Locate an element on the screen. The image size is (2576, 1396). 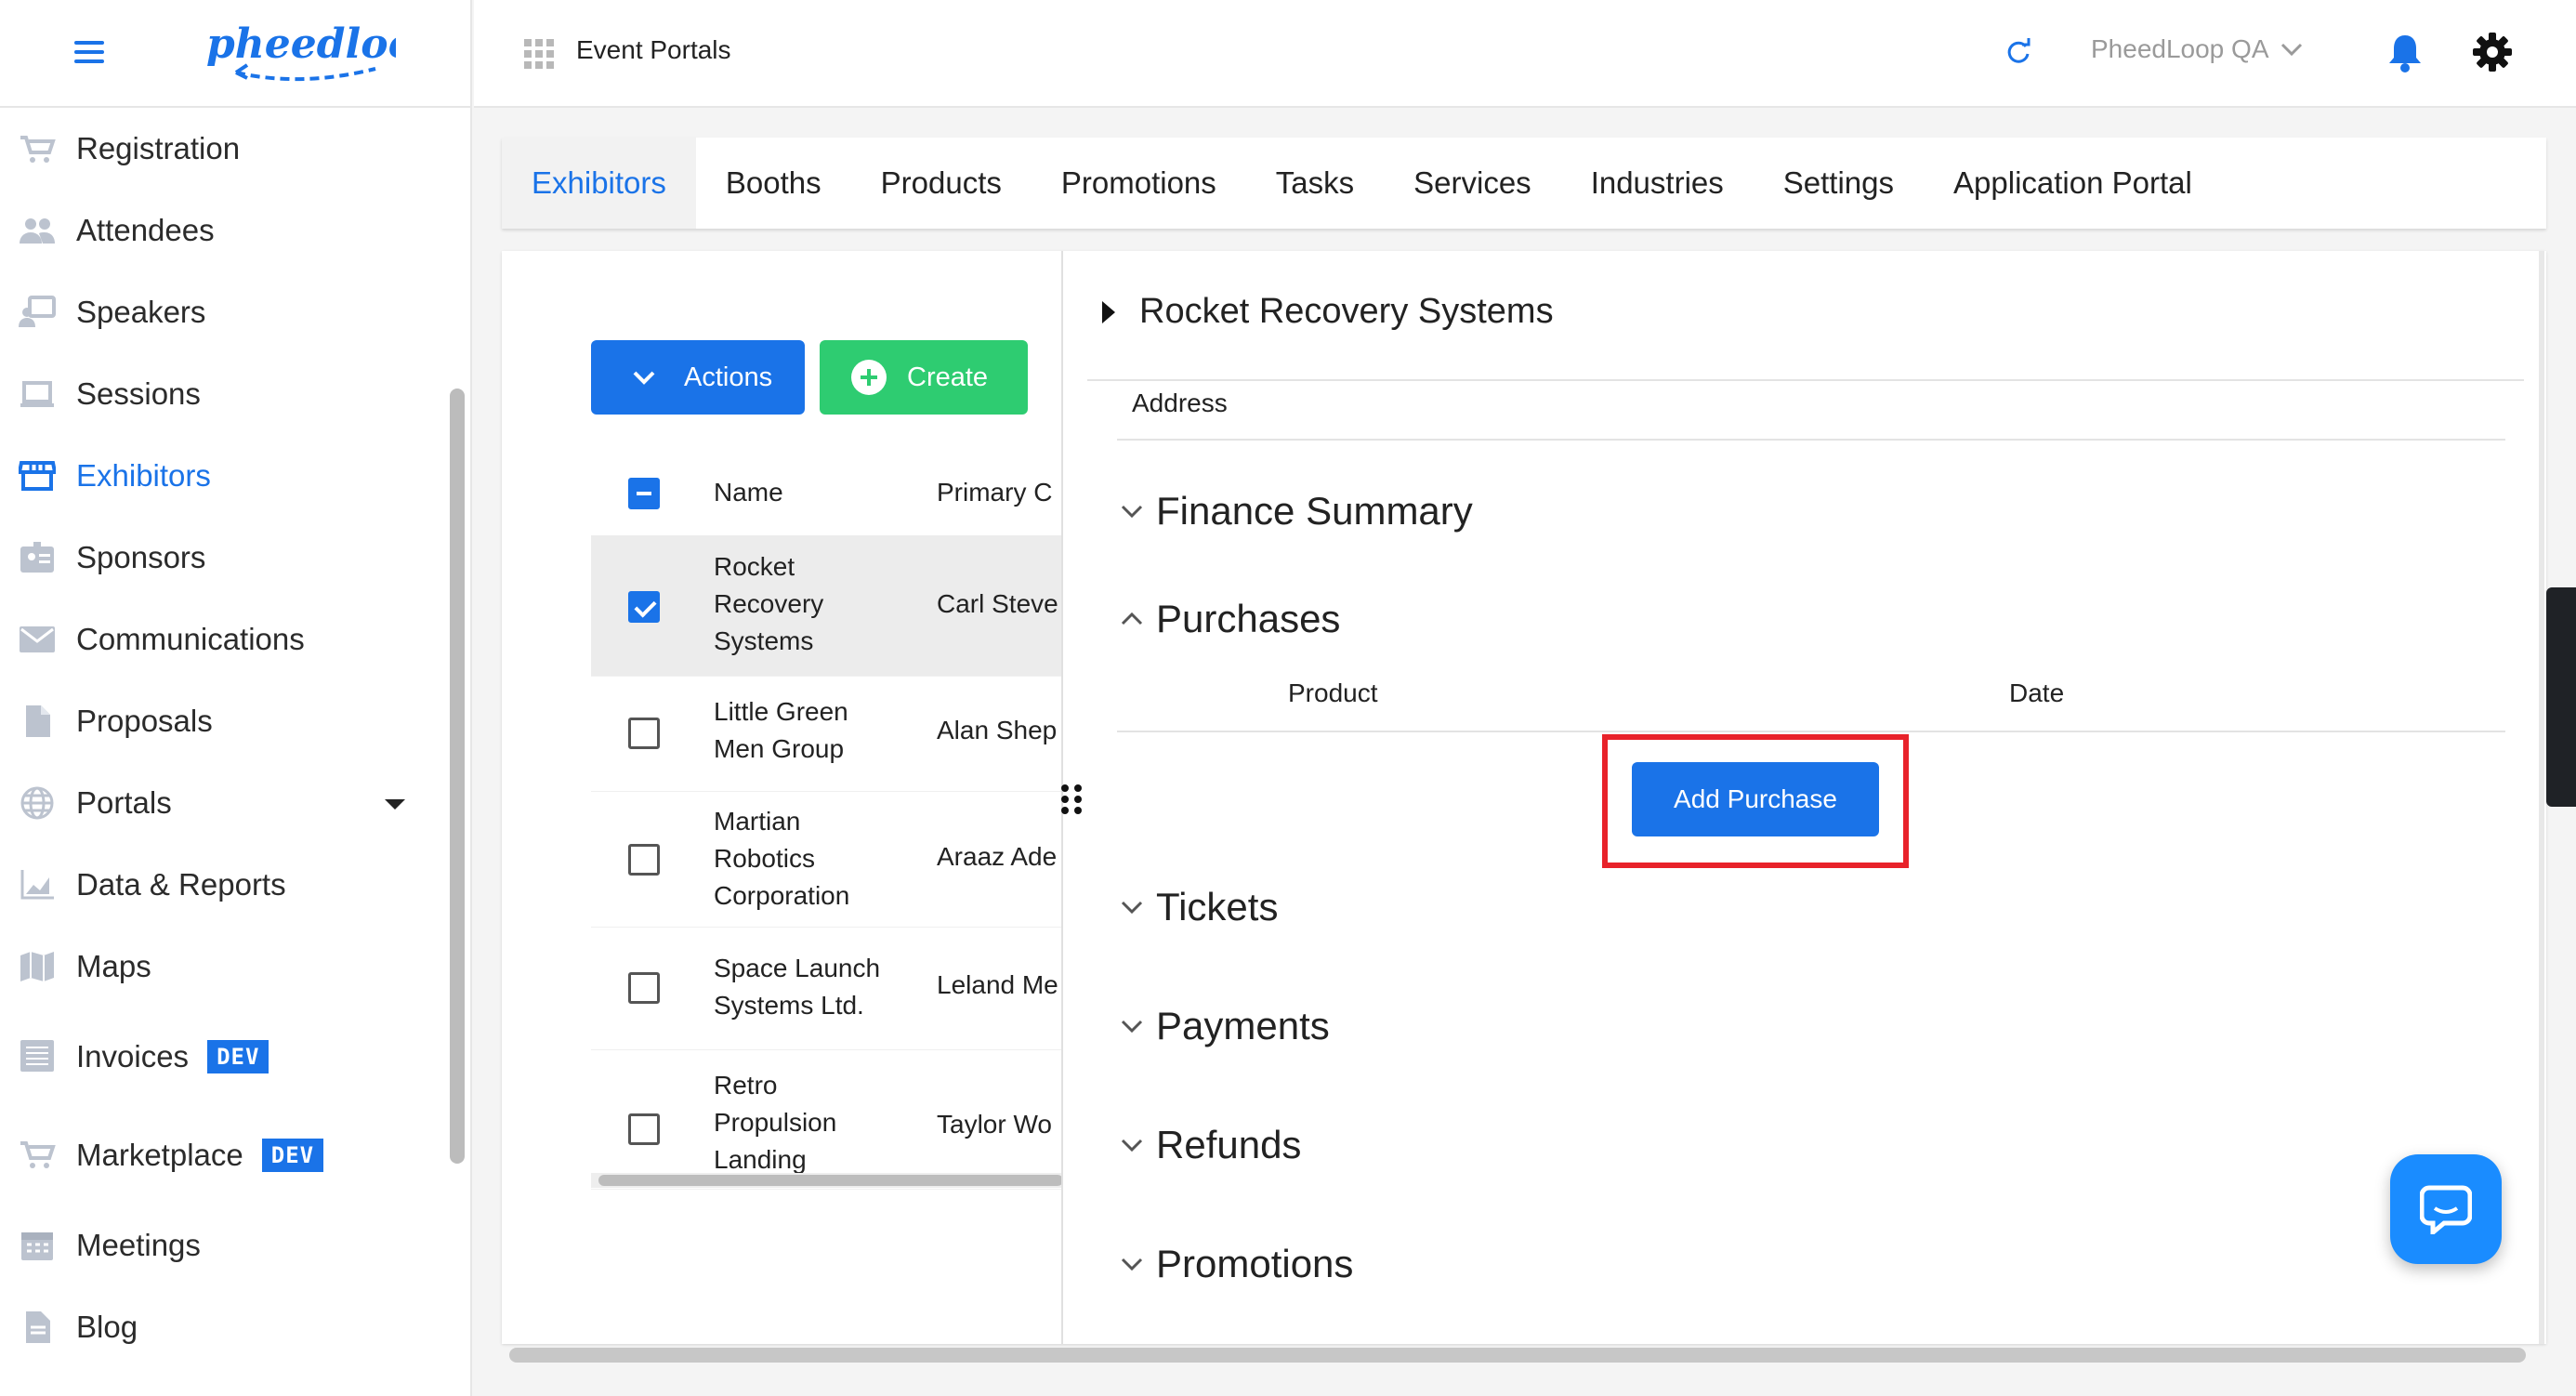
table-row: Retro Propulsion Landing Taylor Wo is located at coordinates (826, 1120).